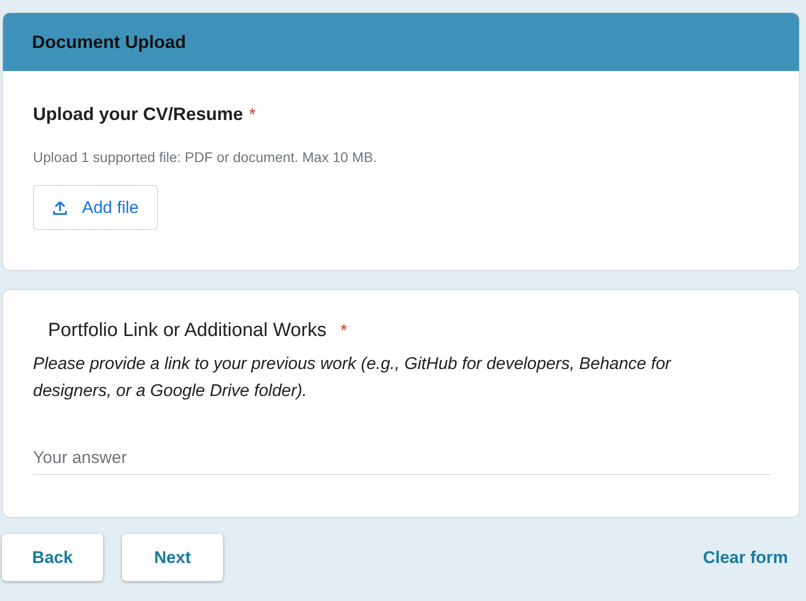  What do you see at coordinates (352, 377) in the screenshot?
I see `question-description: Please provide a link to your previous work (e.g., GitHub for developers, Behance for designers, or a Google Drive folder).` at bounding box center [352, 377].